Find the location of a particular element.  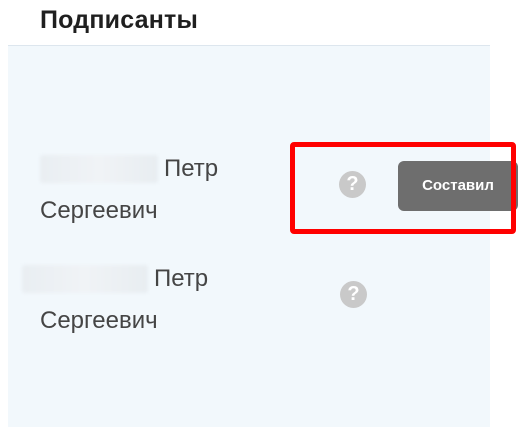

highlight-frame is located at coordinates (403, 188).